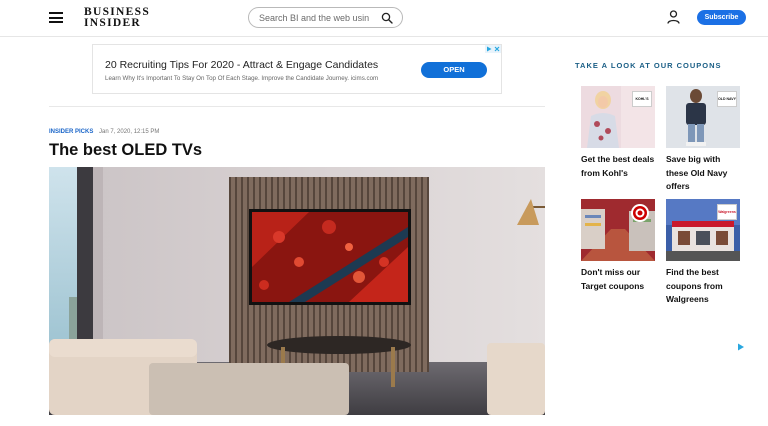 This screenshot has width=768, height=426. Describe the element at coordinates (117, 12) in the screenshot. I see `logo-line-1: BUSINESS` at that location.